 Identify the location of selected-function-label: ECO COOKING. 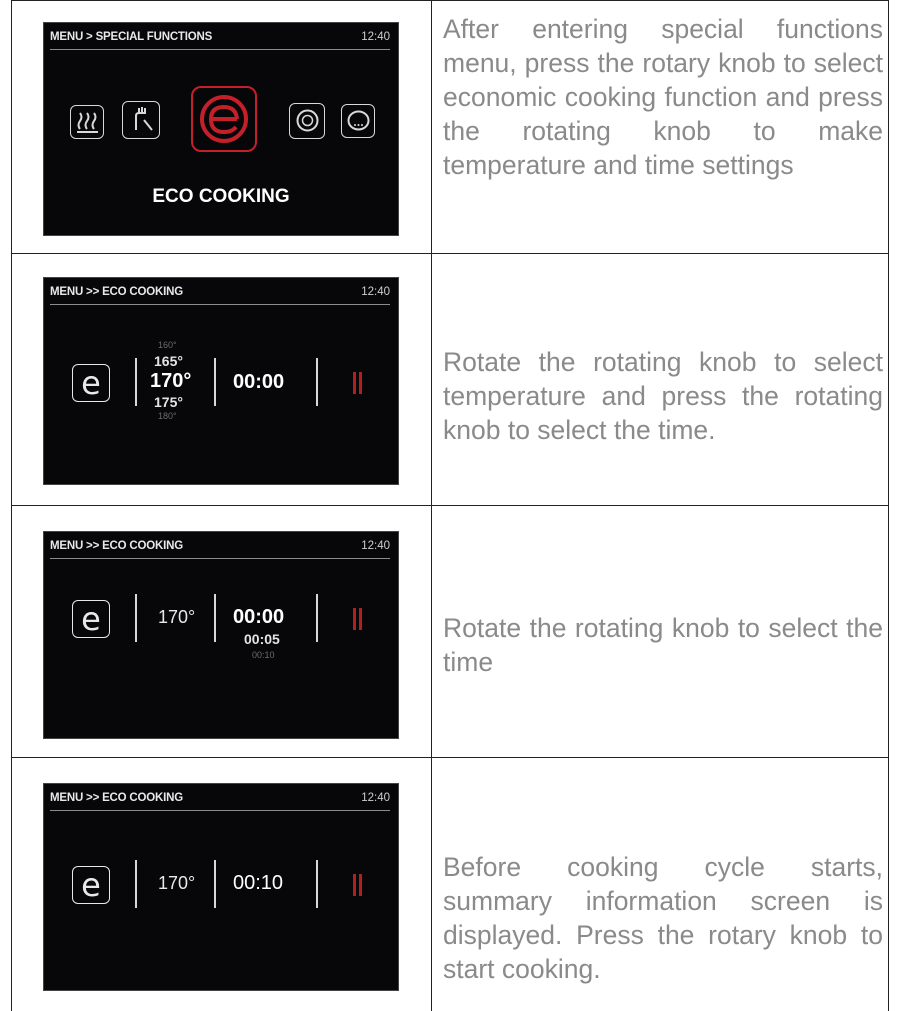
(221, 196).